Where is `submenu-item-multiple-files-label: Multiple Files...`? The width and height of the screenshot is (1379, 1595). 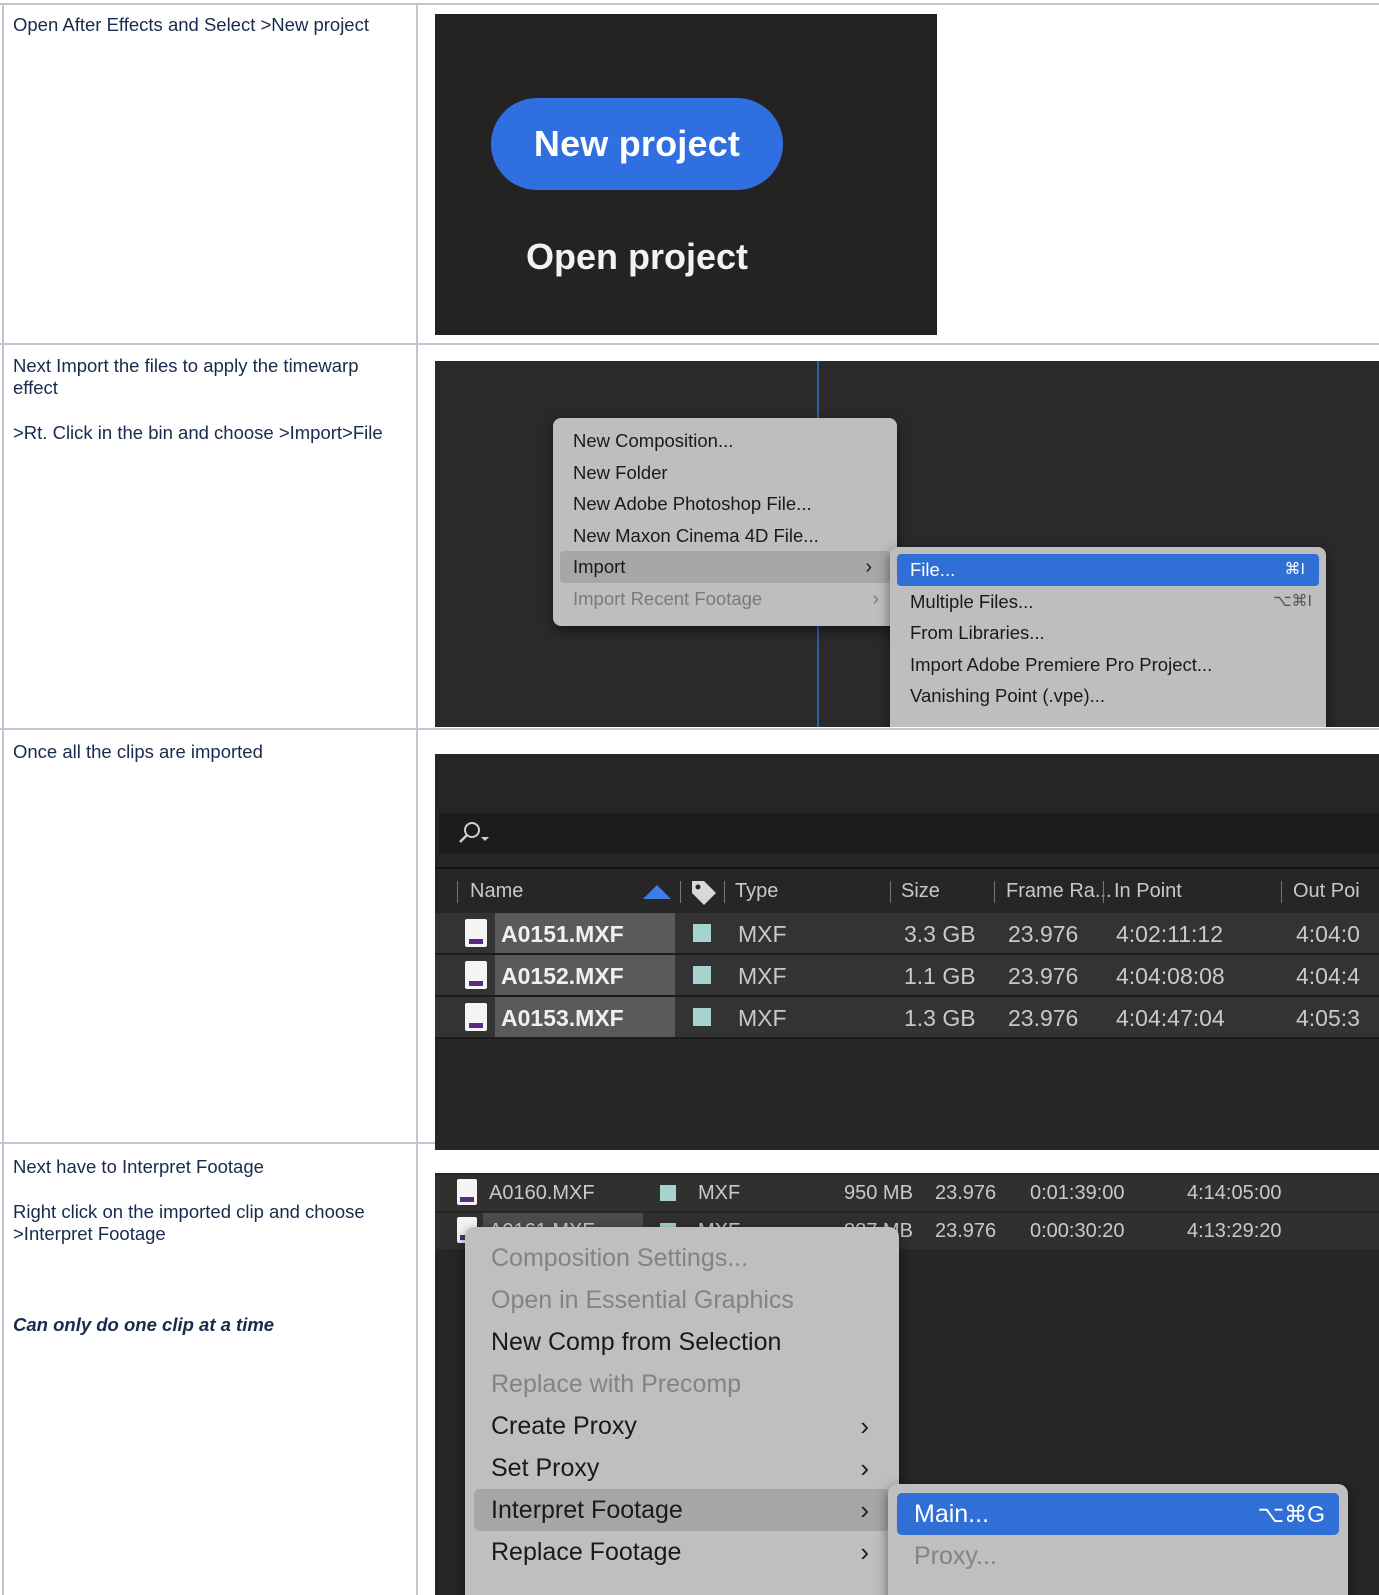 submenu-item-multiple-files-label: Multiple Files... is located at coordinates (972, 601).